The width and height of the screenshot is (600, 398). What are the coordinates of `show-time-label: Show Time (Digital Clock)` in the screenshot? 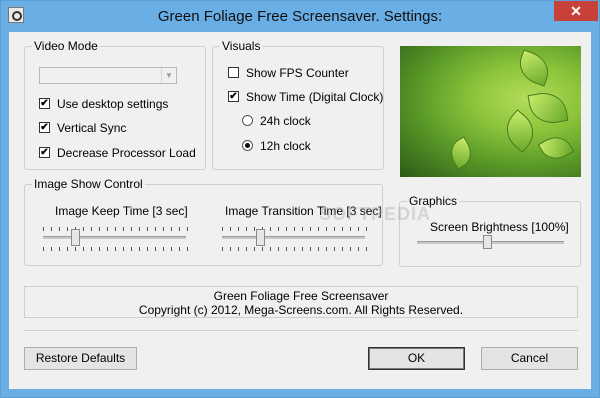 It's located at (315, 97).